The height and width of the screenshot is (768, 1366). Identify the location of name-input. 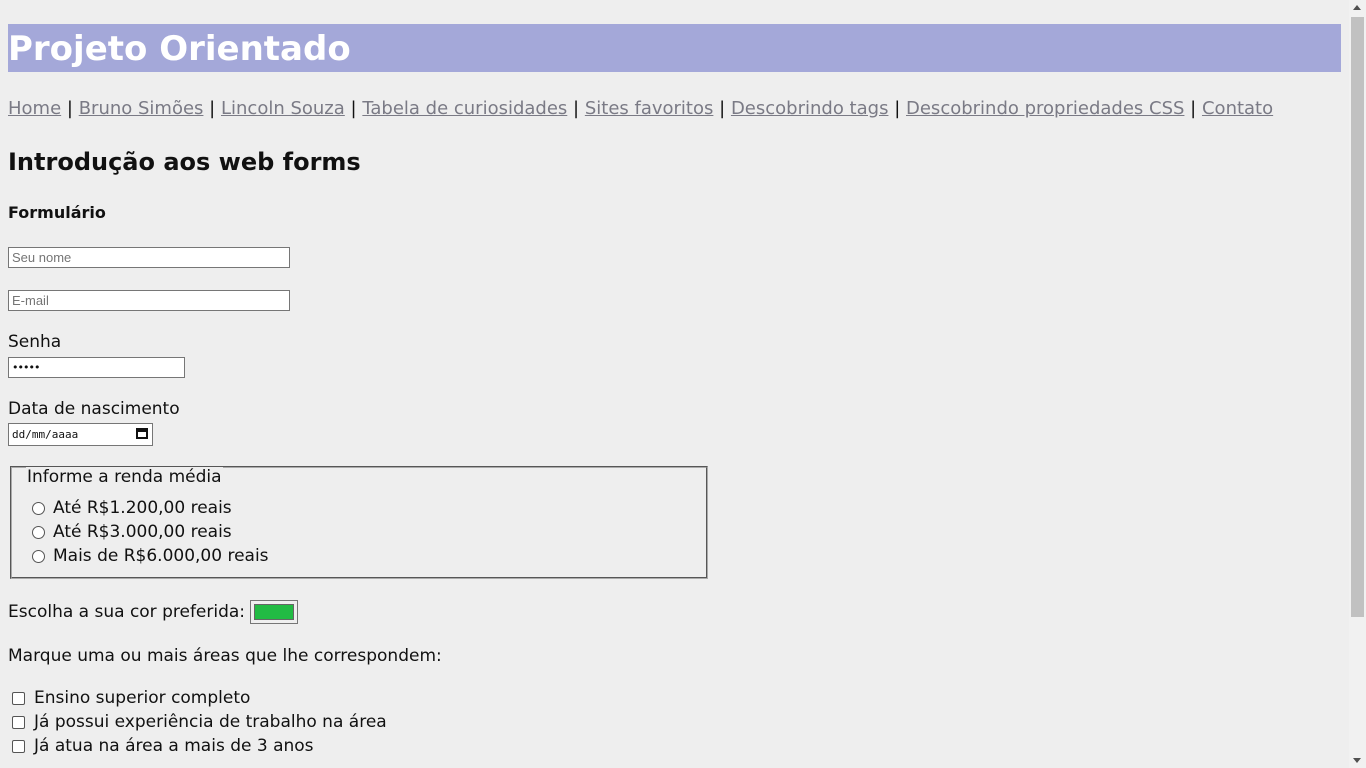
(149, 257).